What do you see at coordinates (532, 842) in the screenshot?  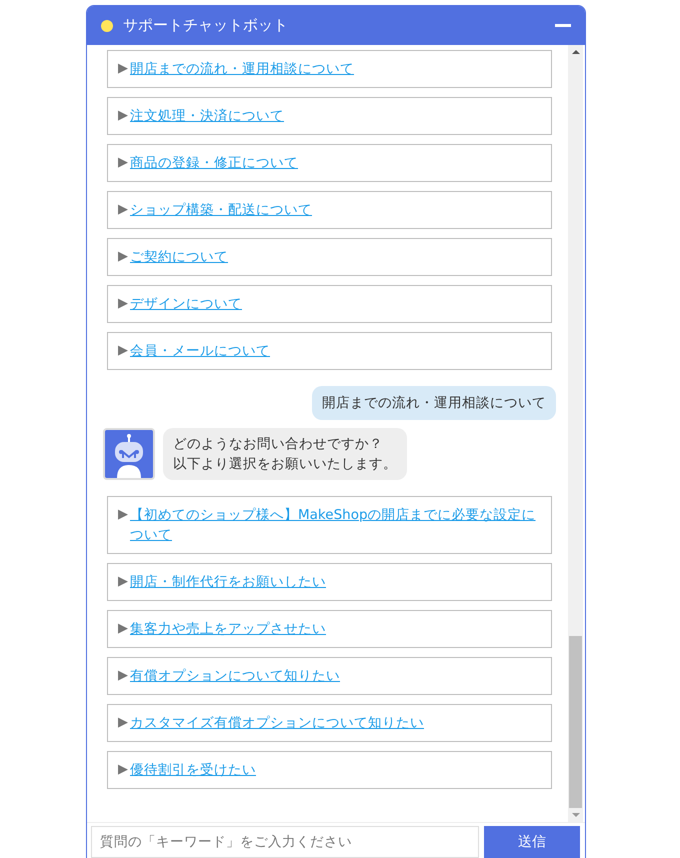 I see `send-button: 送信` at bounding box center [532, 842].